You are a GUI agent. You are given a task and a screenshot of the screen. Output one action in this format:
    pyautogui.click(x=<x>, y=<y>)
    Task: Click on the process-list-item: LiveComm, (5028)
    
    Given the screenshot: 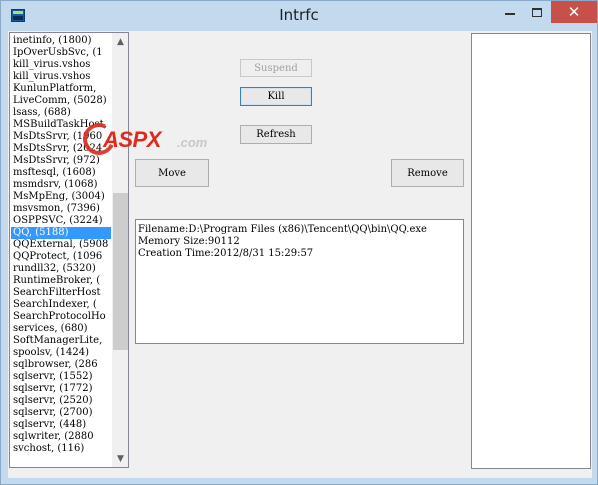 What is the action you would take?
    pyautogui.click(x=61, y=101)
    